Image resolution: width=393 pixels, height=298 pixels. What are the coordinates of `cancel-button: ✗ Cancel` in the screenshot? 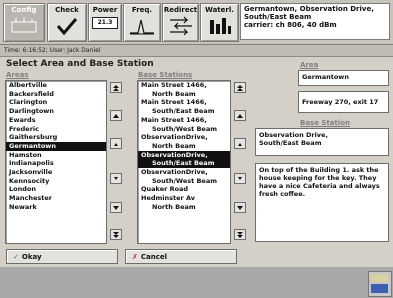 It's located at (181, 256).